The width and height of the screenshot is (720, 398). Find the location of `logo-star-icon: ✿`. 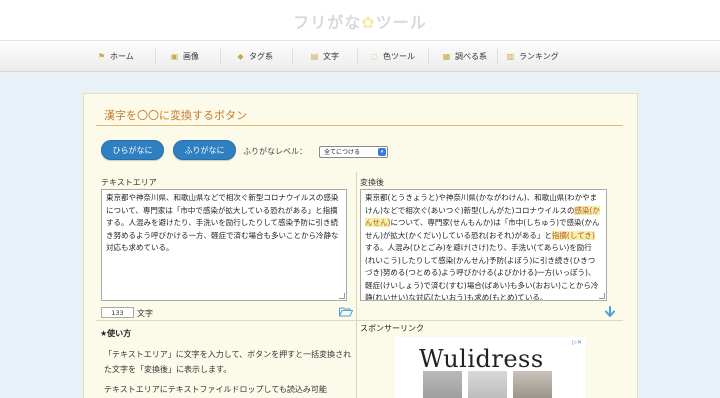

logo-star-icon: ✿ is located at coordinates (368, 22).